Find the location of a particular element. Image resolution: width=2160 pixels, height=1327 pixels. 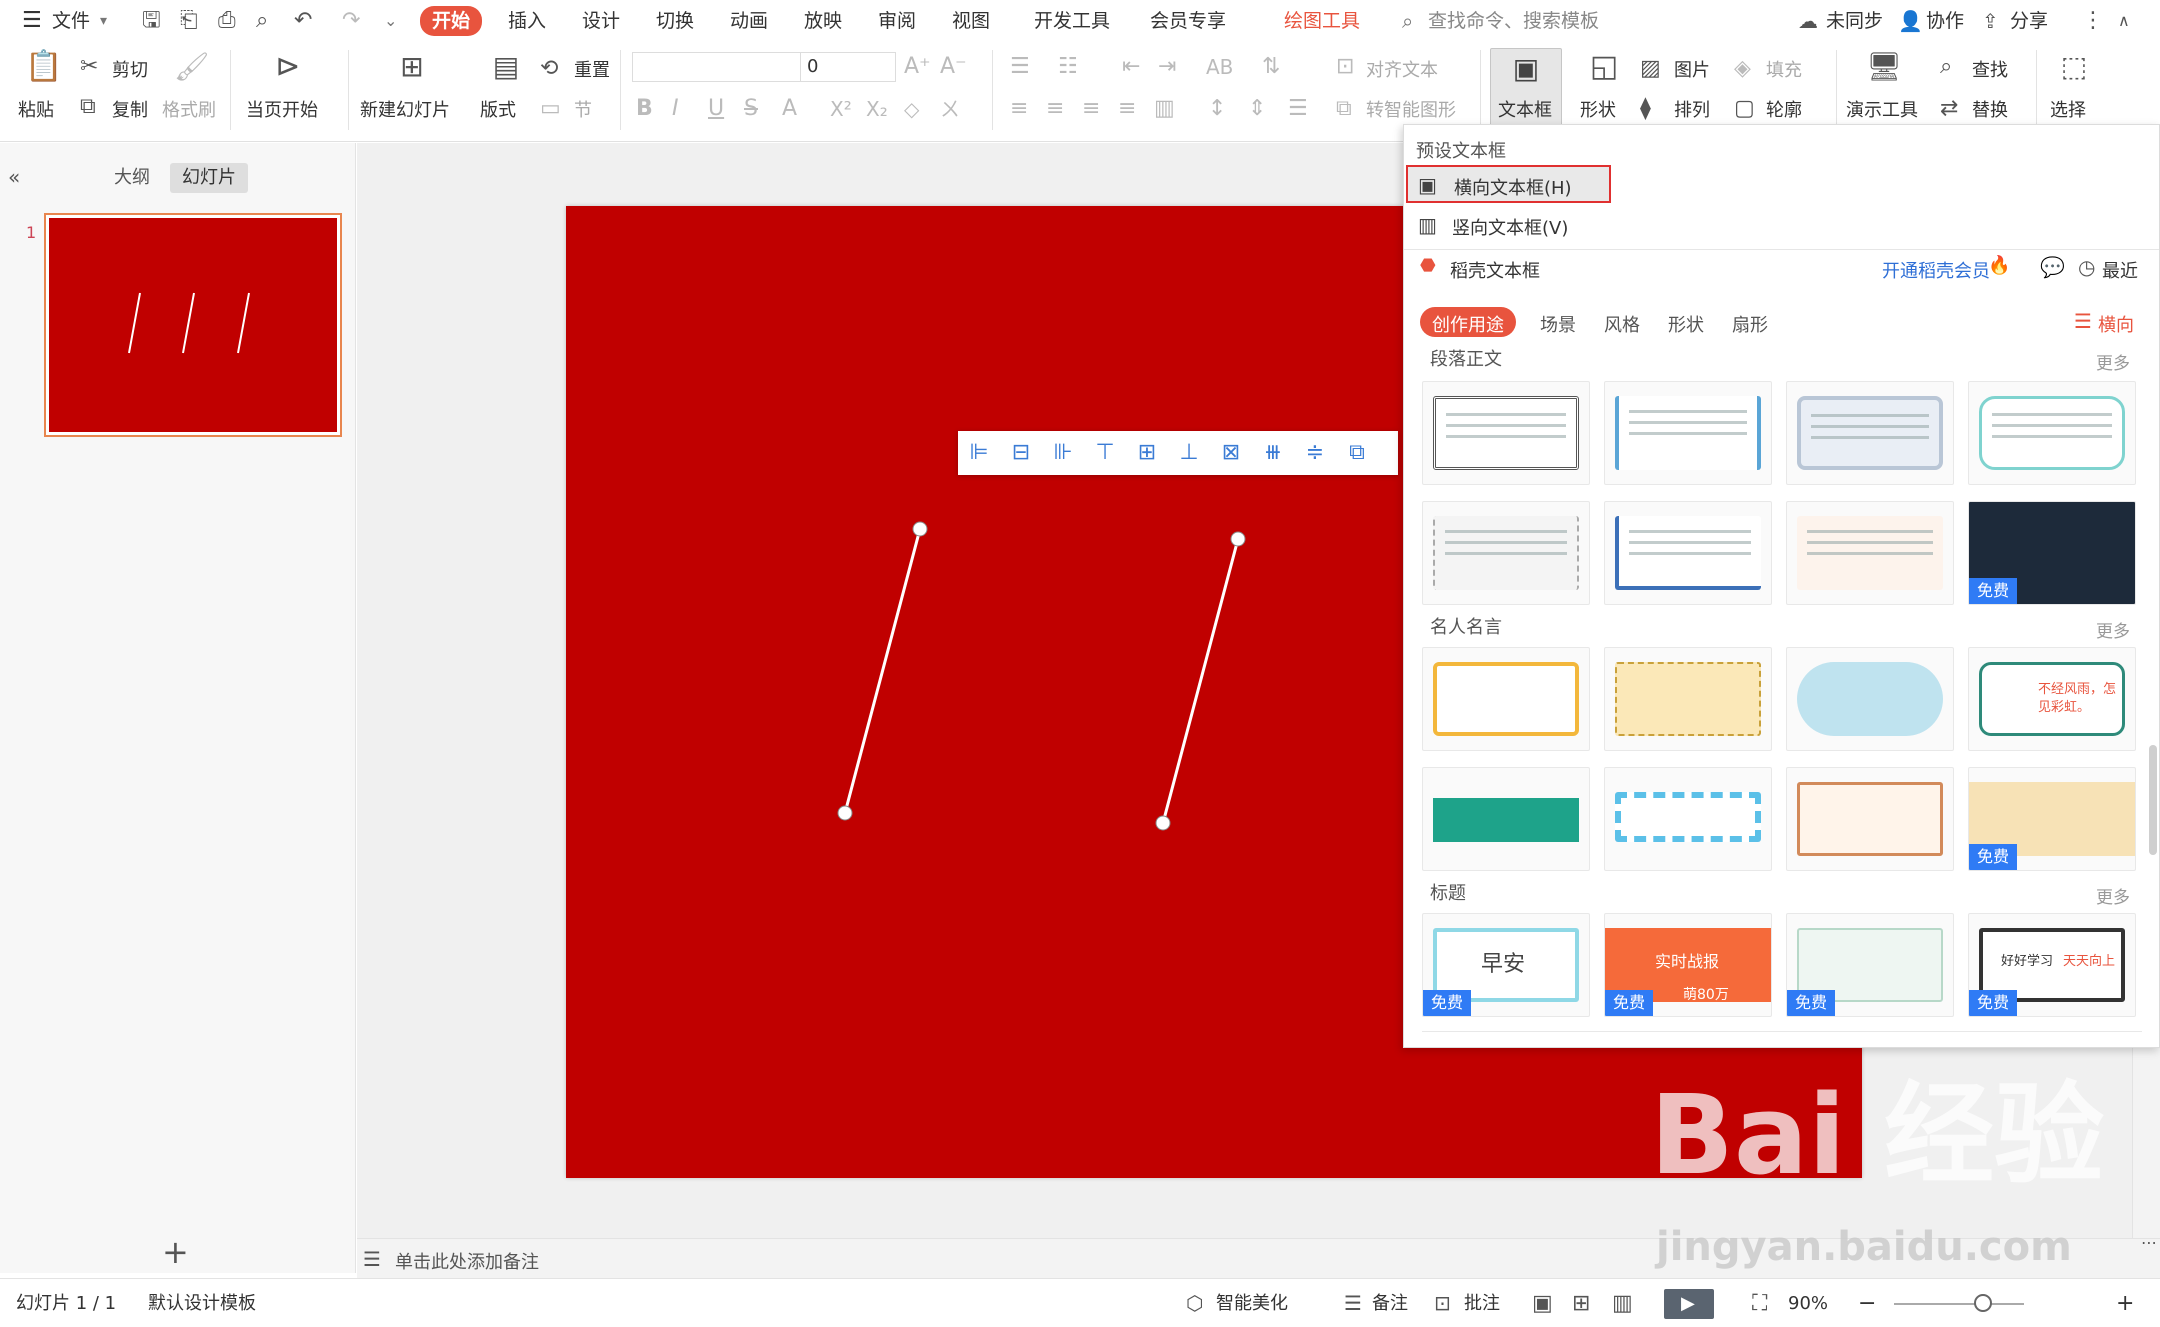

distribute-v-icon: ⧻ is located at coordinates (1273, 452).